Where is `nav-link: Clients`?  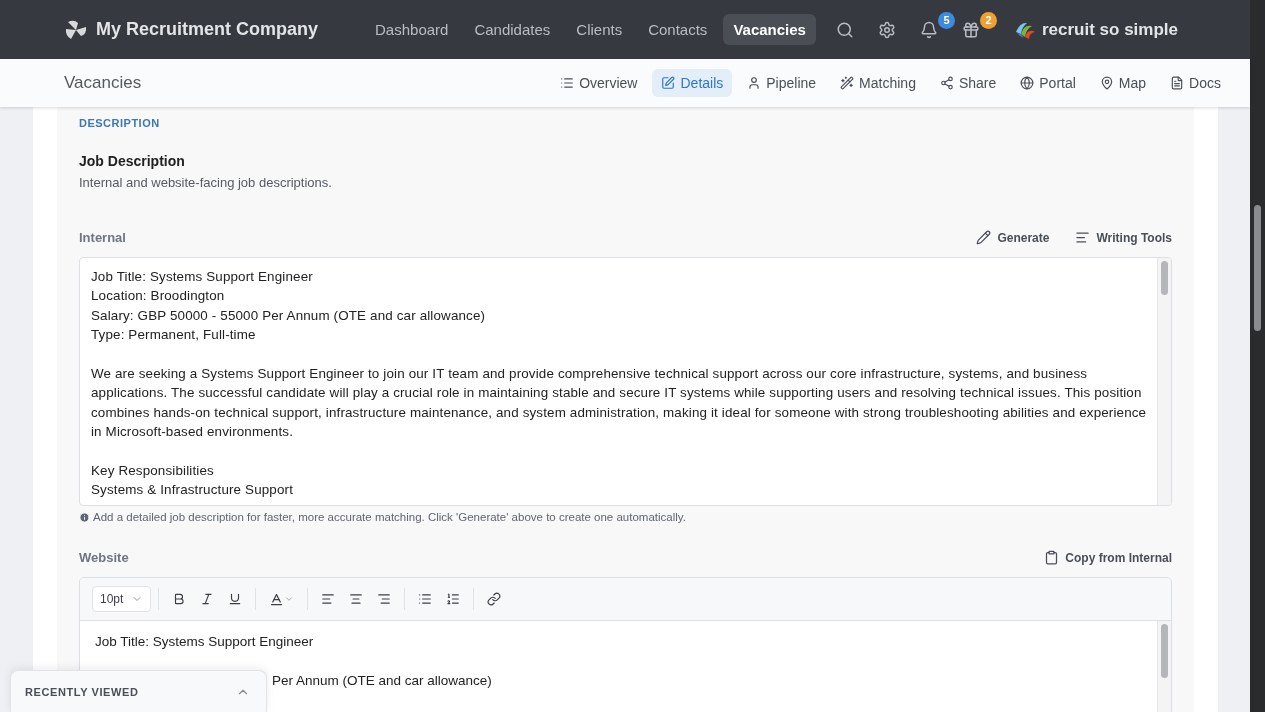
nav-link: Clients is located at coordinates (599, 29).